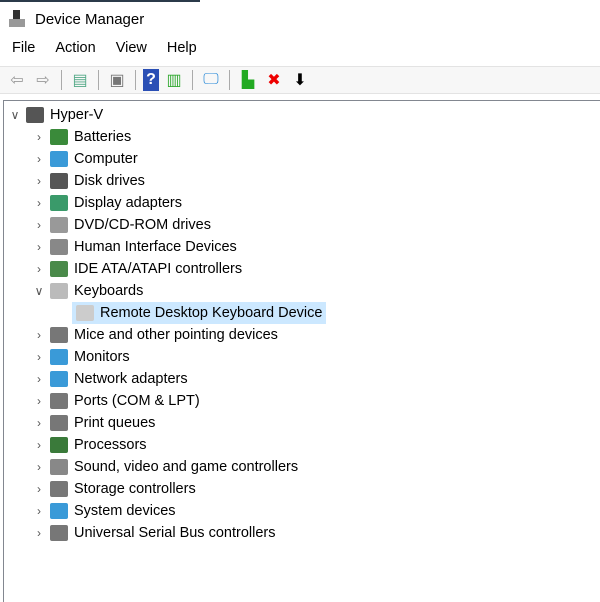 Image resolution: width=600 pixels, height=602 pixels. I want to click on uninstall-icon: ✖, so click(274, 80).